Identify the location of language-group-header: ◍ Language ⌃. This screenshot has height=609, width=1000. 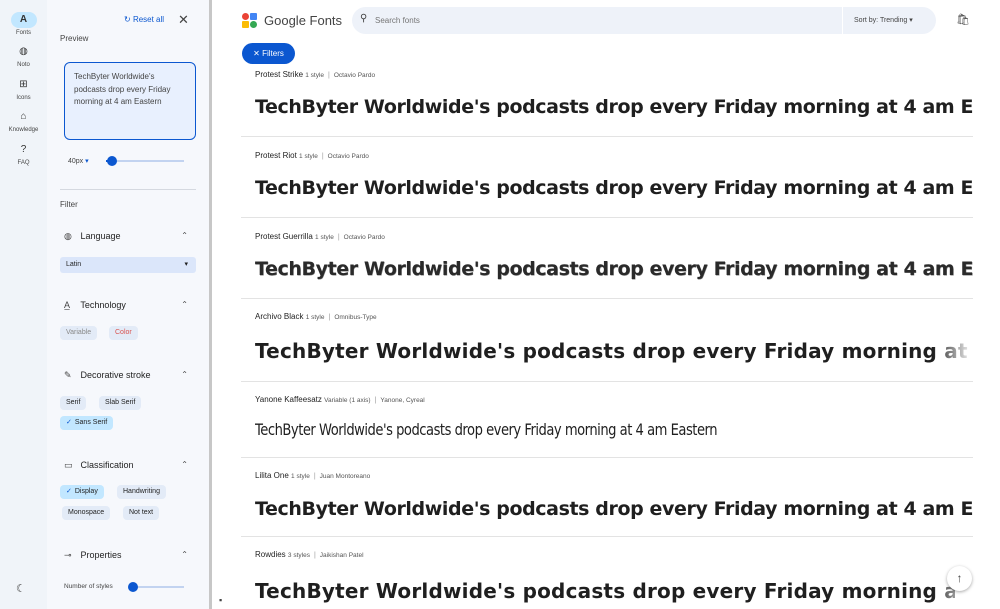
(128, 236).